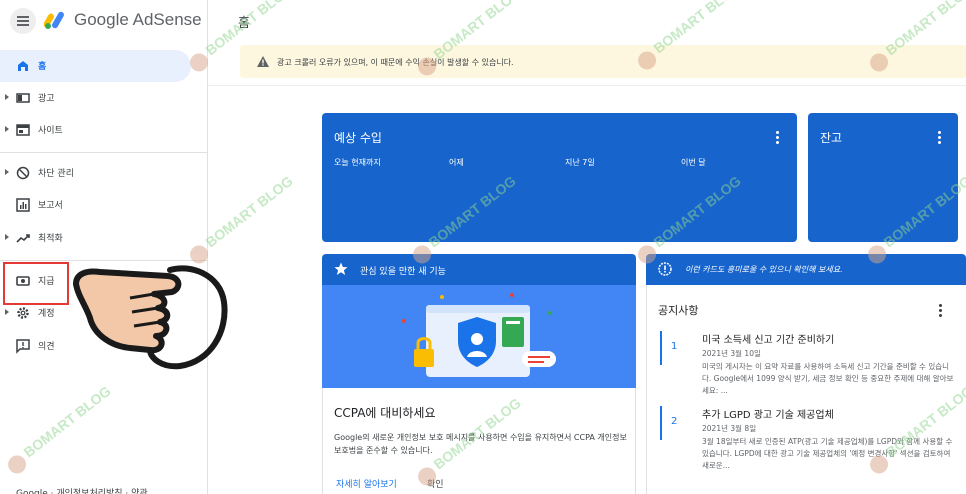 Image resolution: width=966 pixels, height=494 pixels. What do you see at coordinates (456, 162) in the screenshot?
I see `earnings-yesterday: 어제` at bounding box center [456, 162].